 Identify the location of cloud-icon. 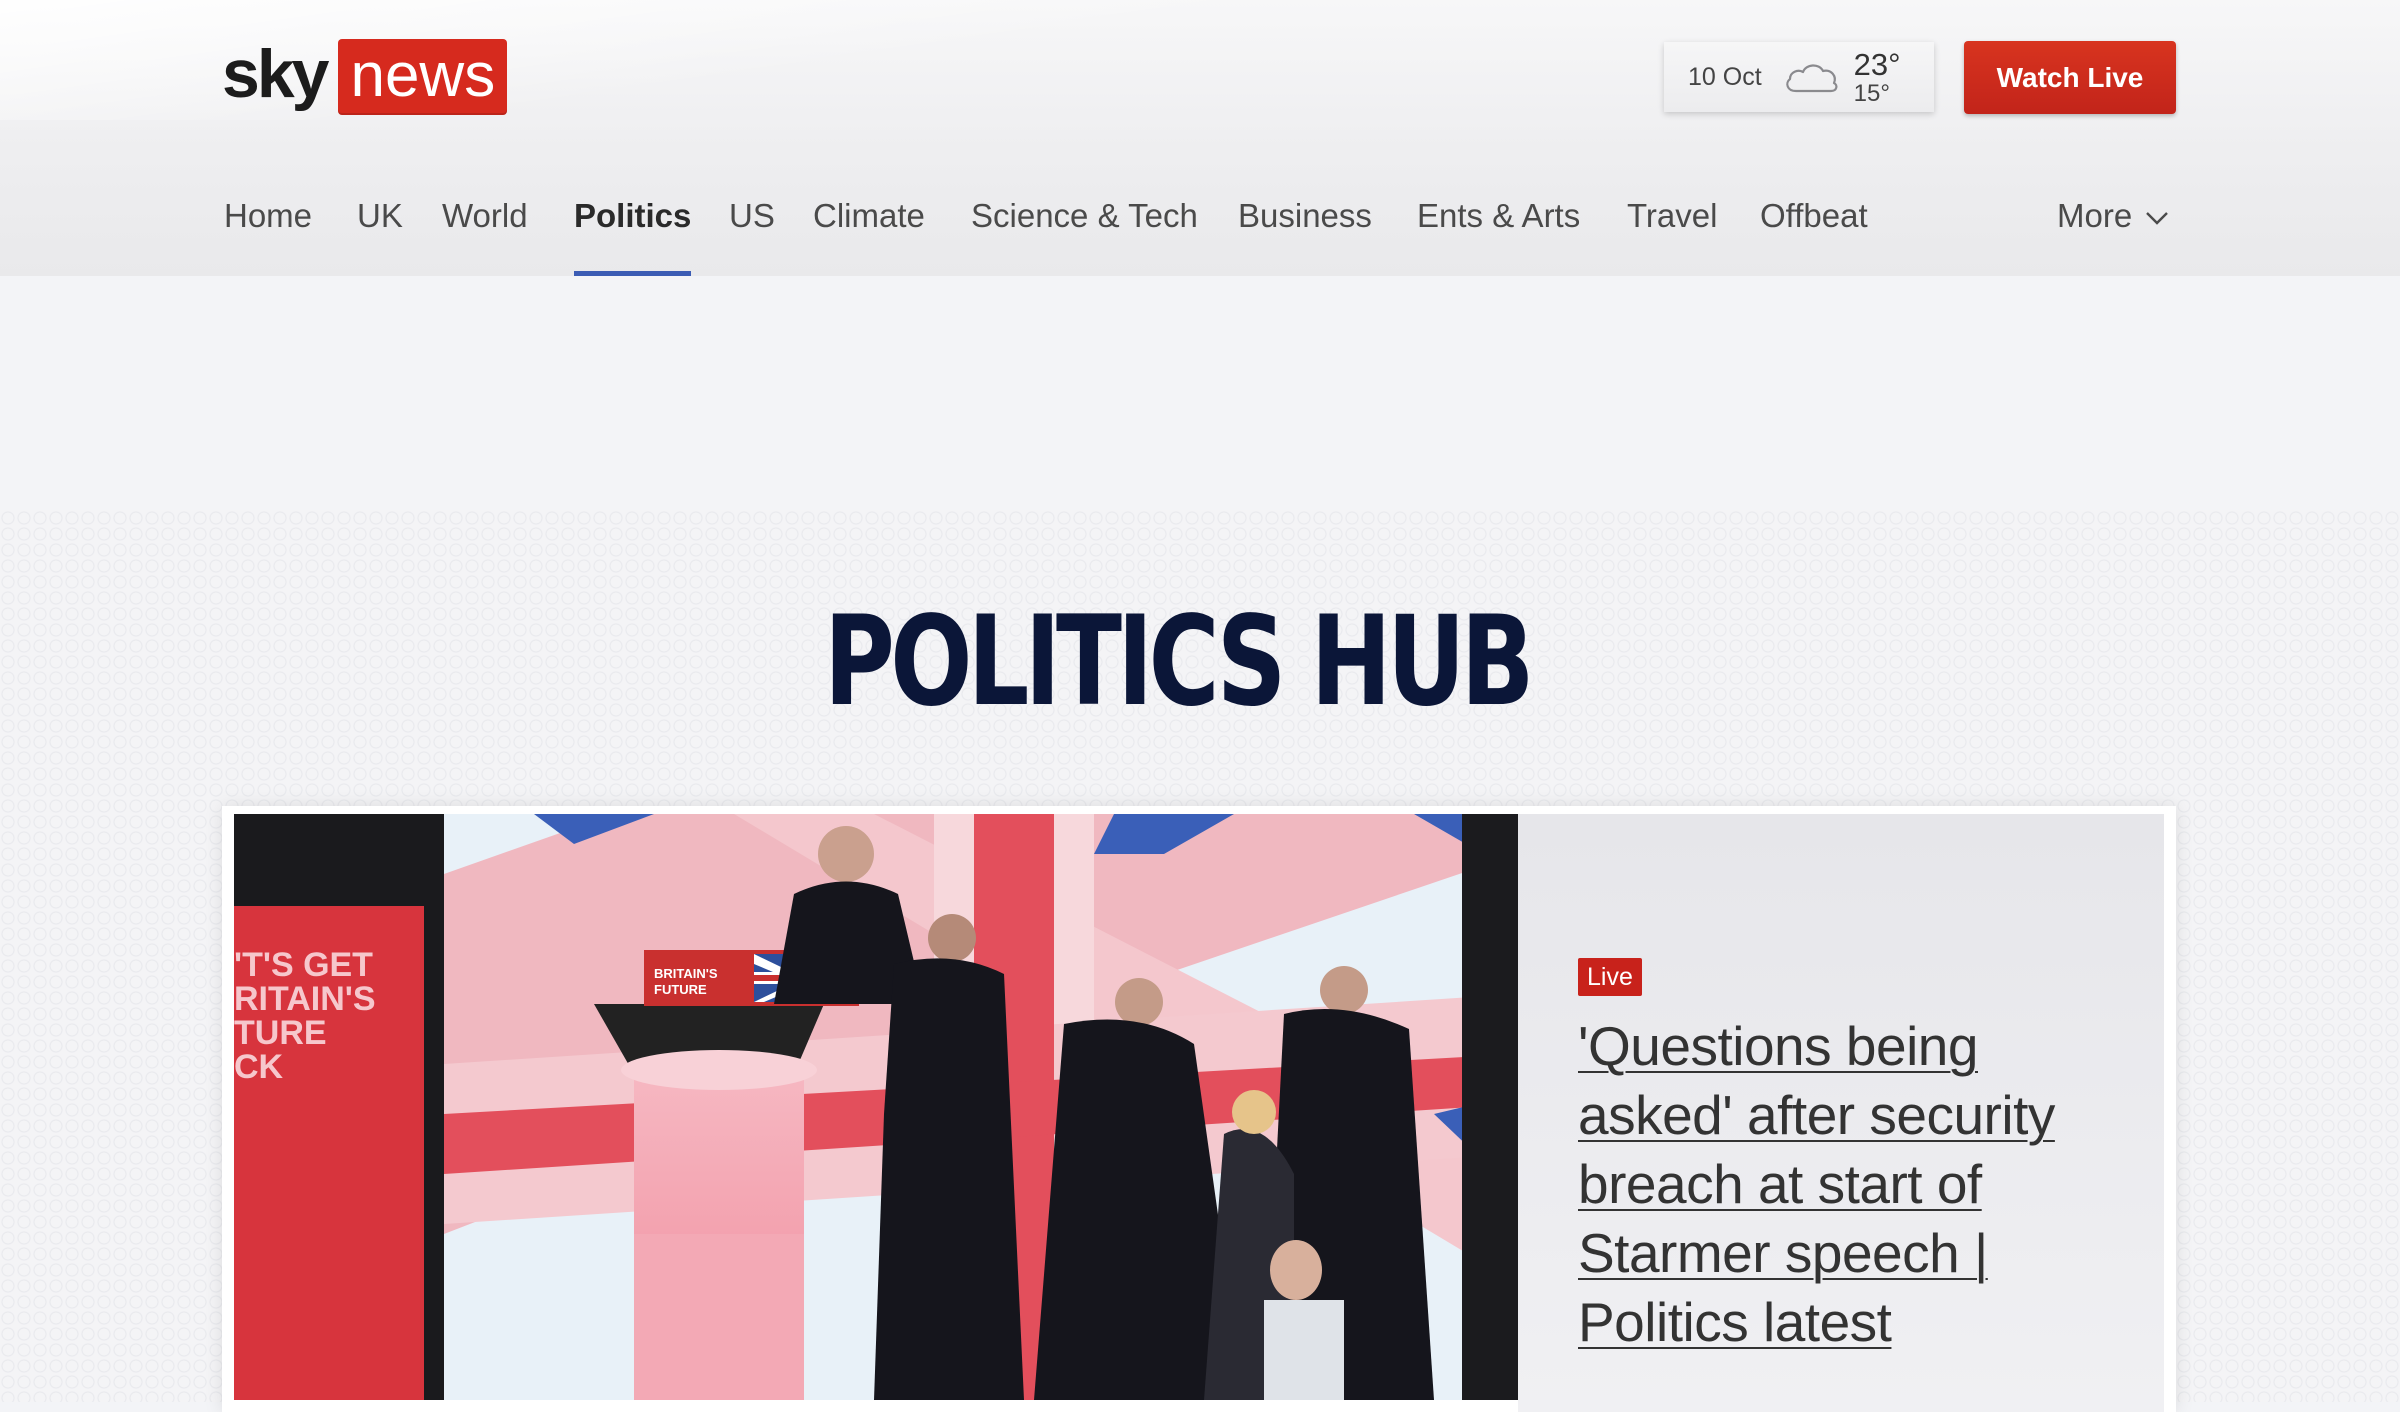
(1811, 78).